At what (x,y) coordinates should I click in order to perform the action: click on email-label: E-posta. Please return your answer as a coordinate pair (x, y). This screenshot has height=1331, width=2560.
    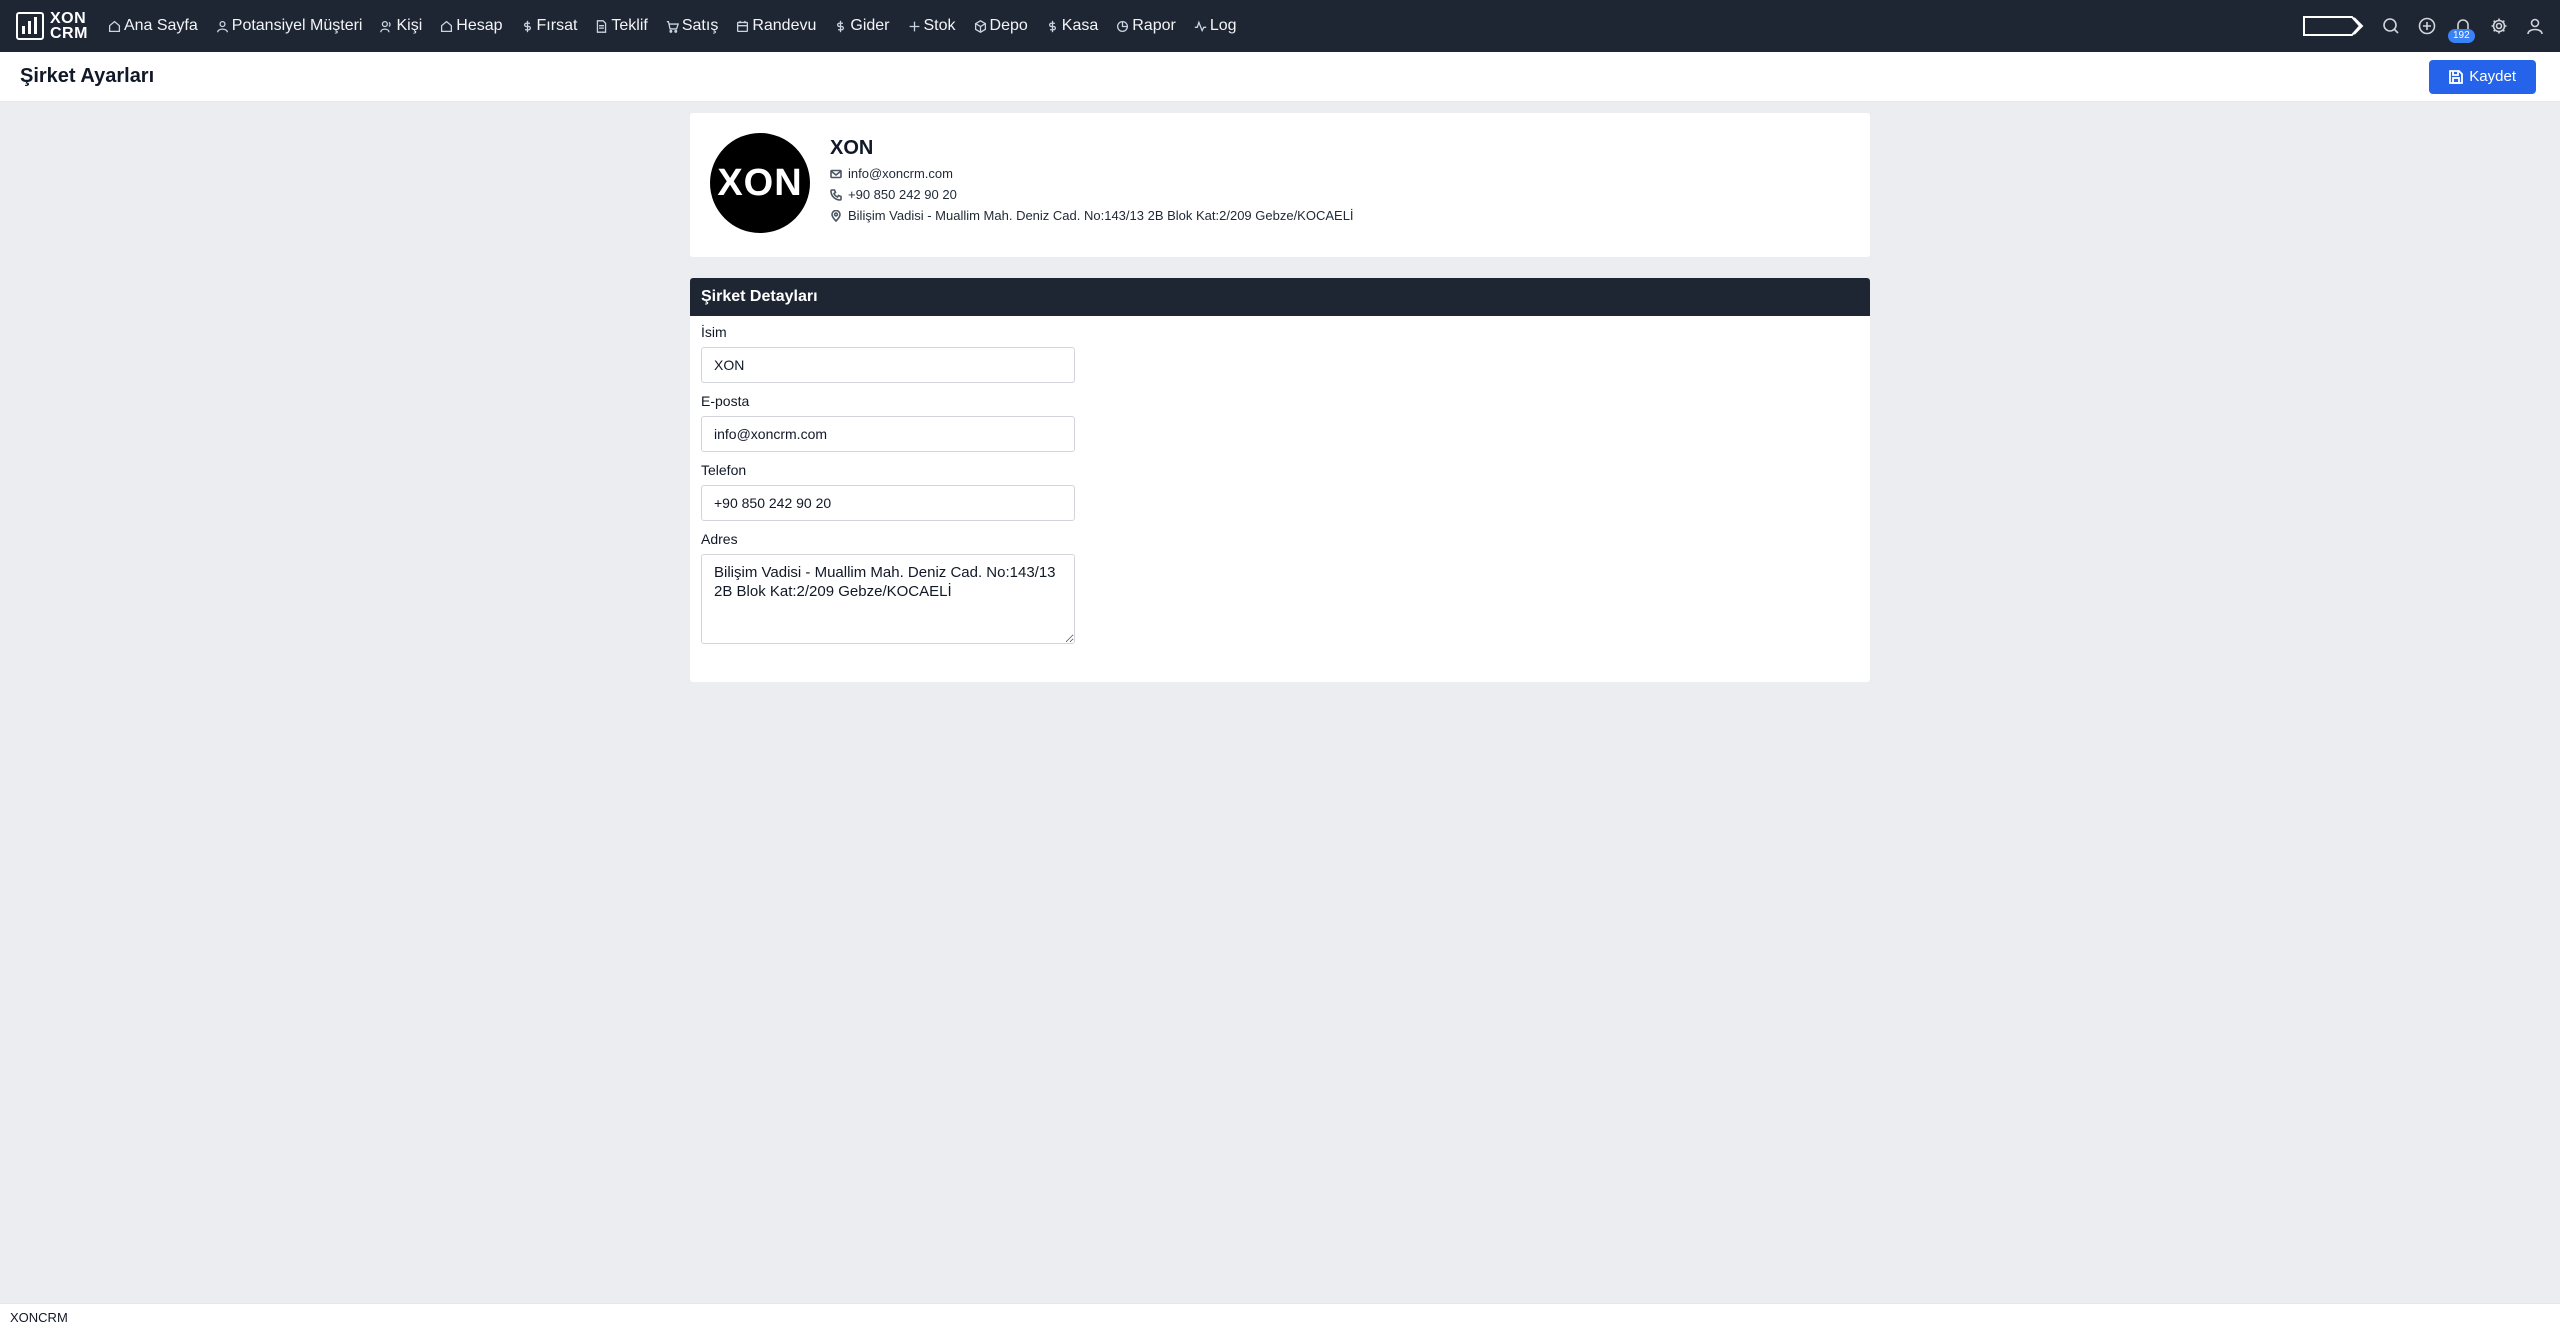
    Looking at the image, I should click on (725, 401).